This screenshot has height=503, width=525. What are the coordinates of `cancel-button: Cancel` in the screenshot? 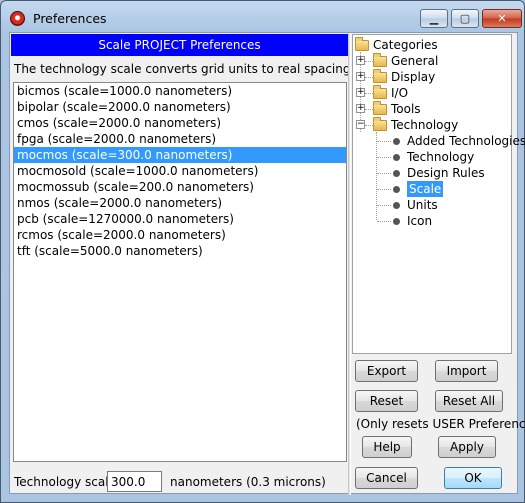 It's located at (386, 478).